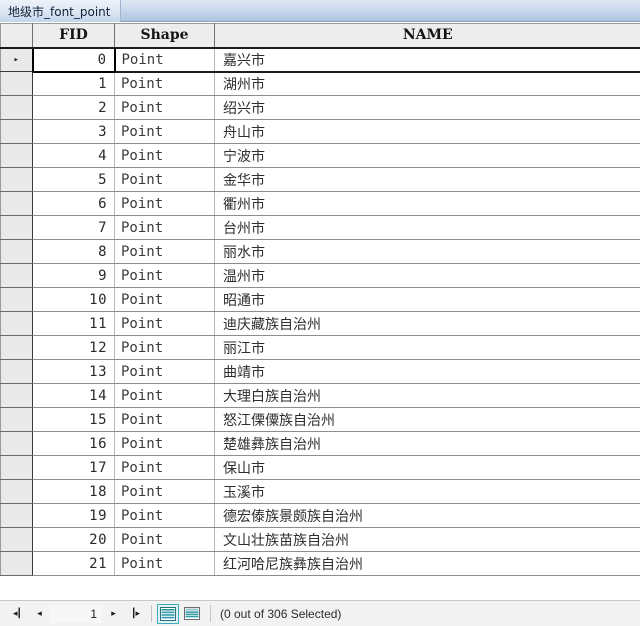 The width and height of the screenshot is (640, 626). I want to click on cell-name: 丽江市, so click(427, 347).